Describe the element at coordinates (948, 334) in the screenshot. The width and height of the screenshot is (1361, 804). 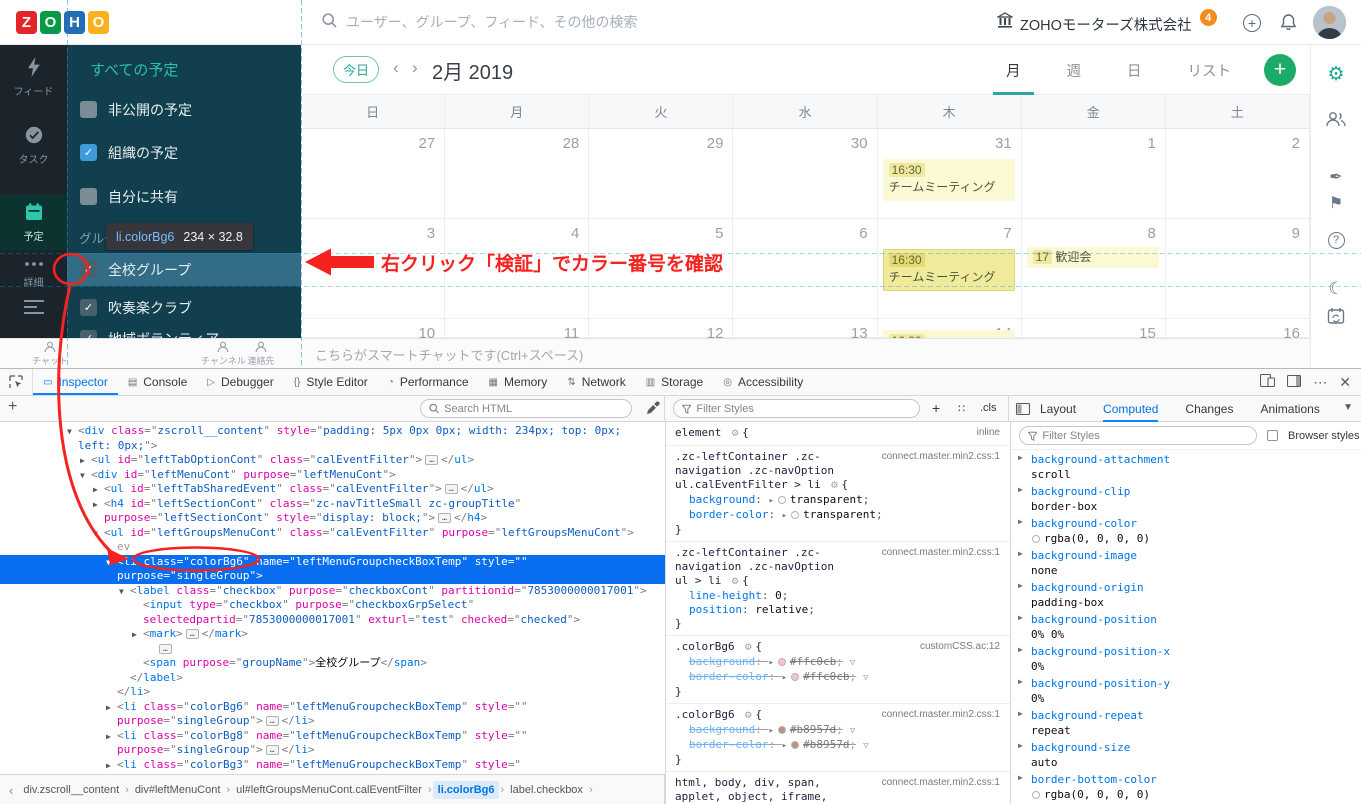
I see `calendar-event: 16:30` at that location.